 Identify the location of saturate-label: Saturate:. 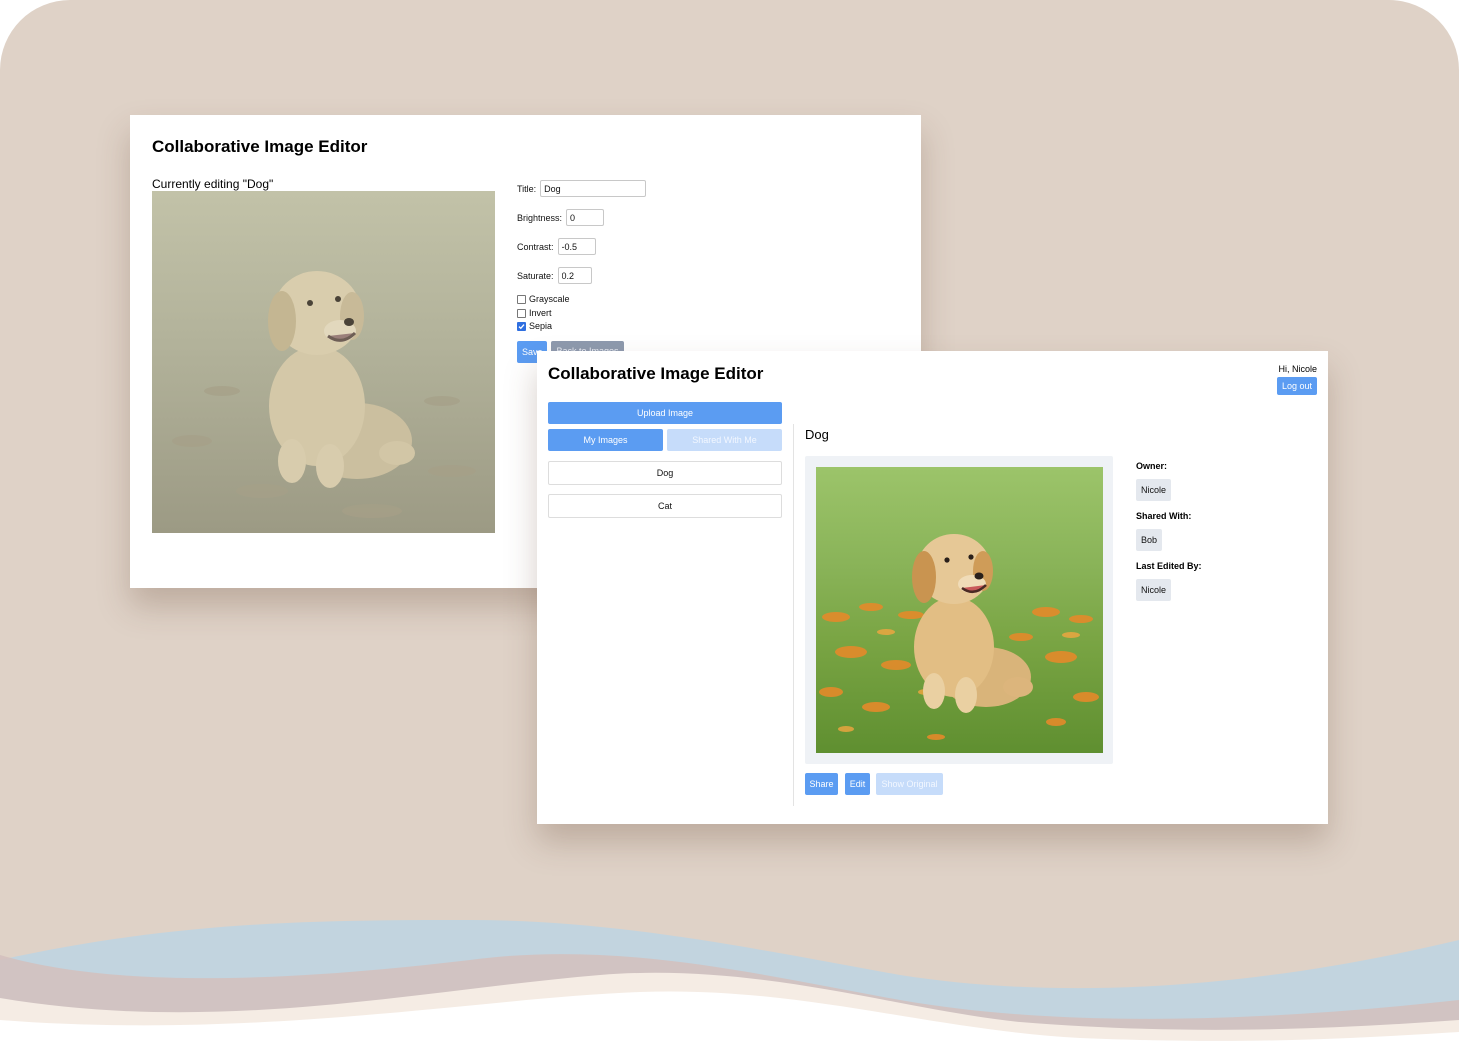
(535, 275).